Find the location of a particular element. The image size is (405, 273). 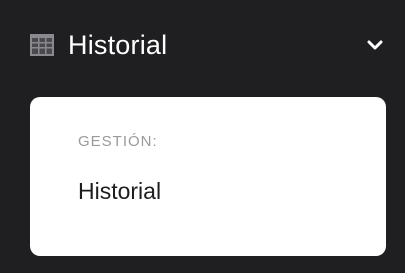

section-header: GESTIÓN: is located at coordinates (118, 141).